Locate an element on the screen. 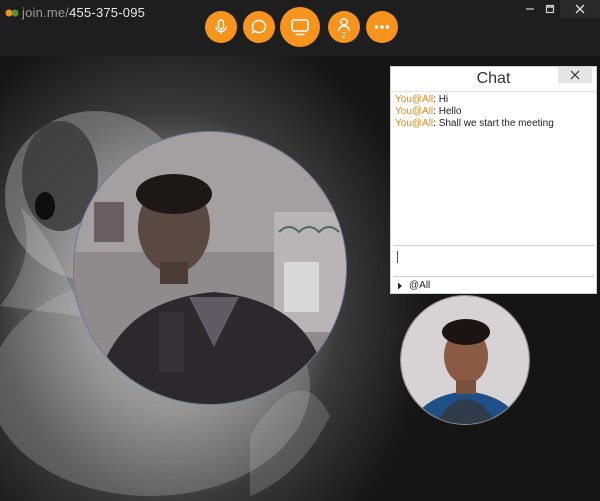 The width and height of the screenshot is (600, 501). chat-message: You@All: Hello is located at coordinates (493, 112).